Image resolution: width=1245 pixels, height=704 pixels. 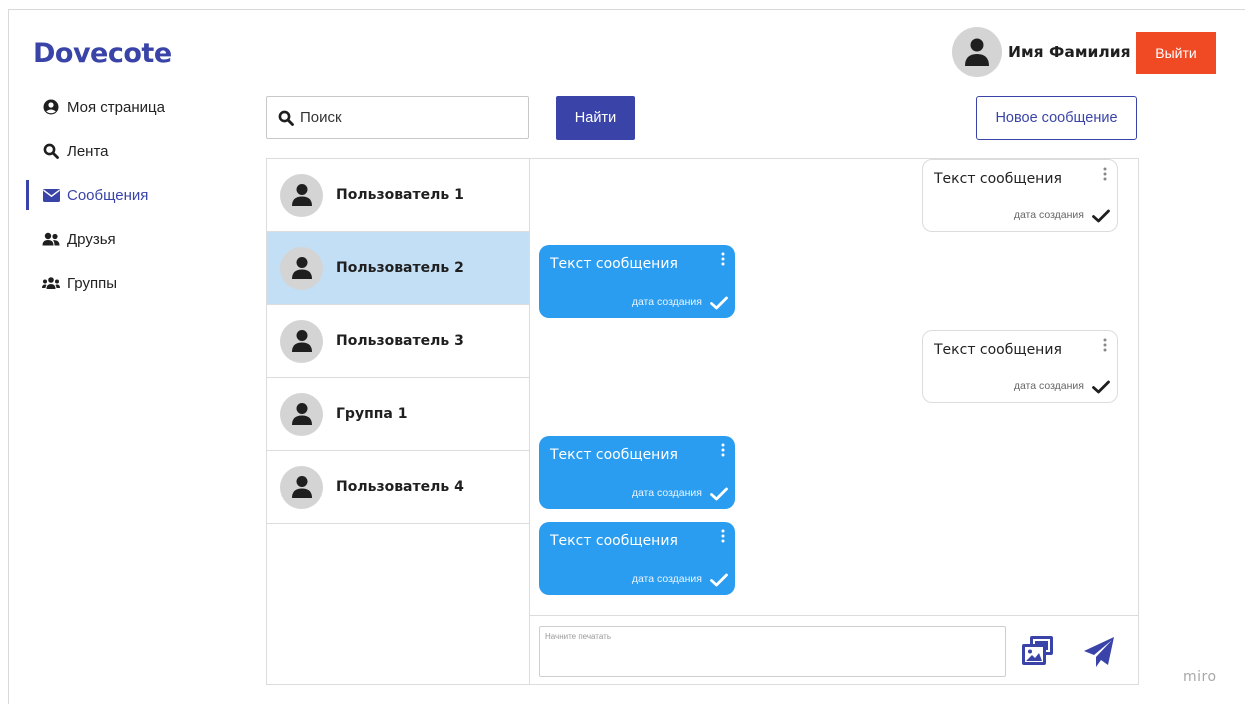 I want to click on user-name: Имя Фамилия, so click(x=1069, y=52).